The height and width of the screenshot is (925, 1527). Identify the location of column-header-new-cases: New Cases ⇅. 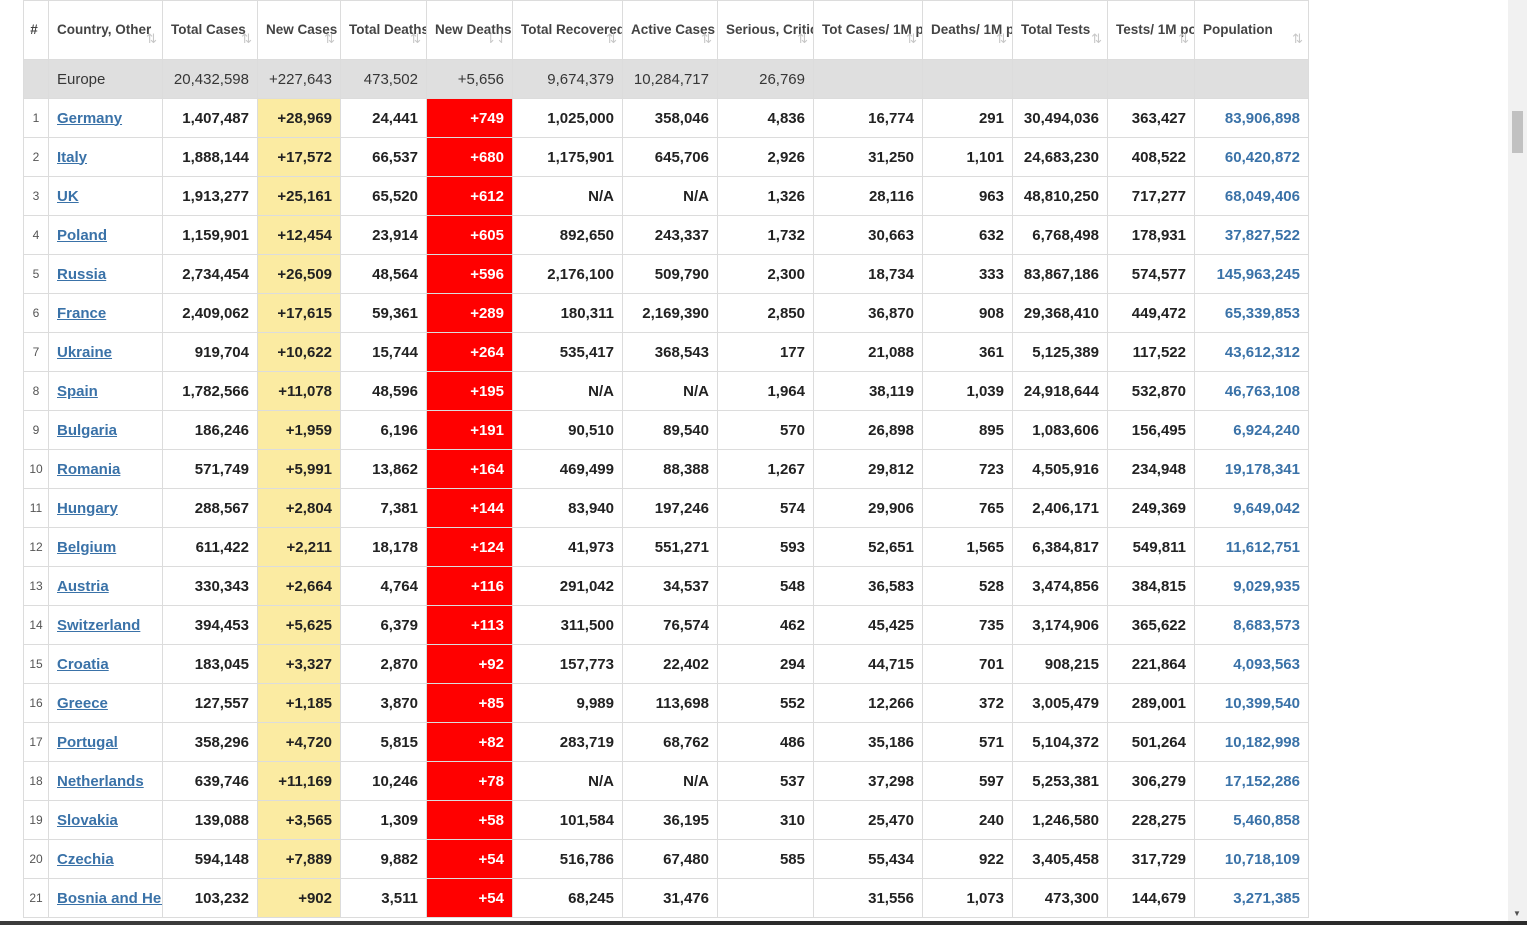
(299, 30).